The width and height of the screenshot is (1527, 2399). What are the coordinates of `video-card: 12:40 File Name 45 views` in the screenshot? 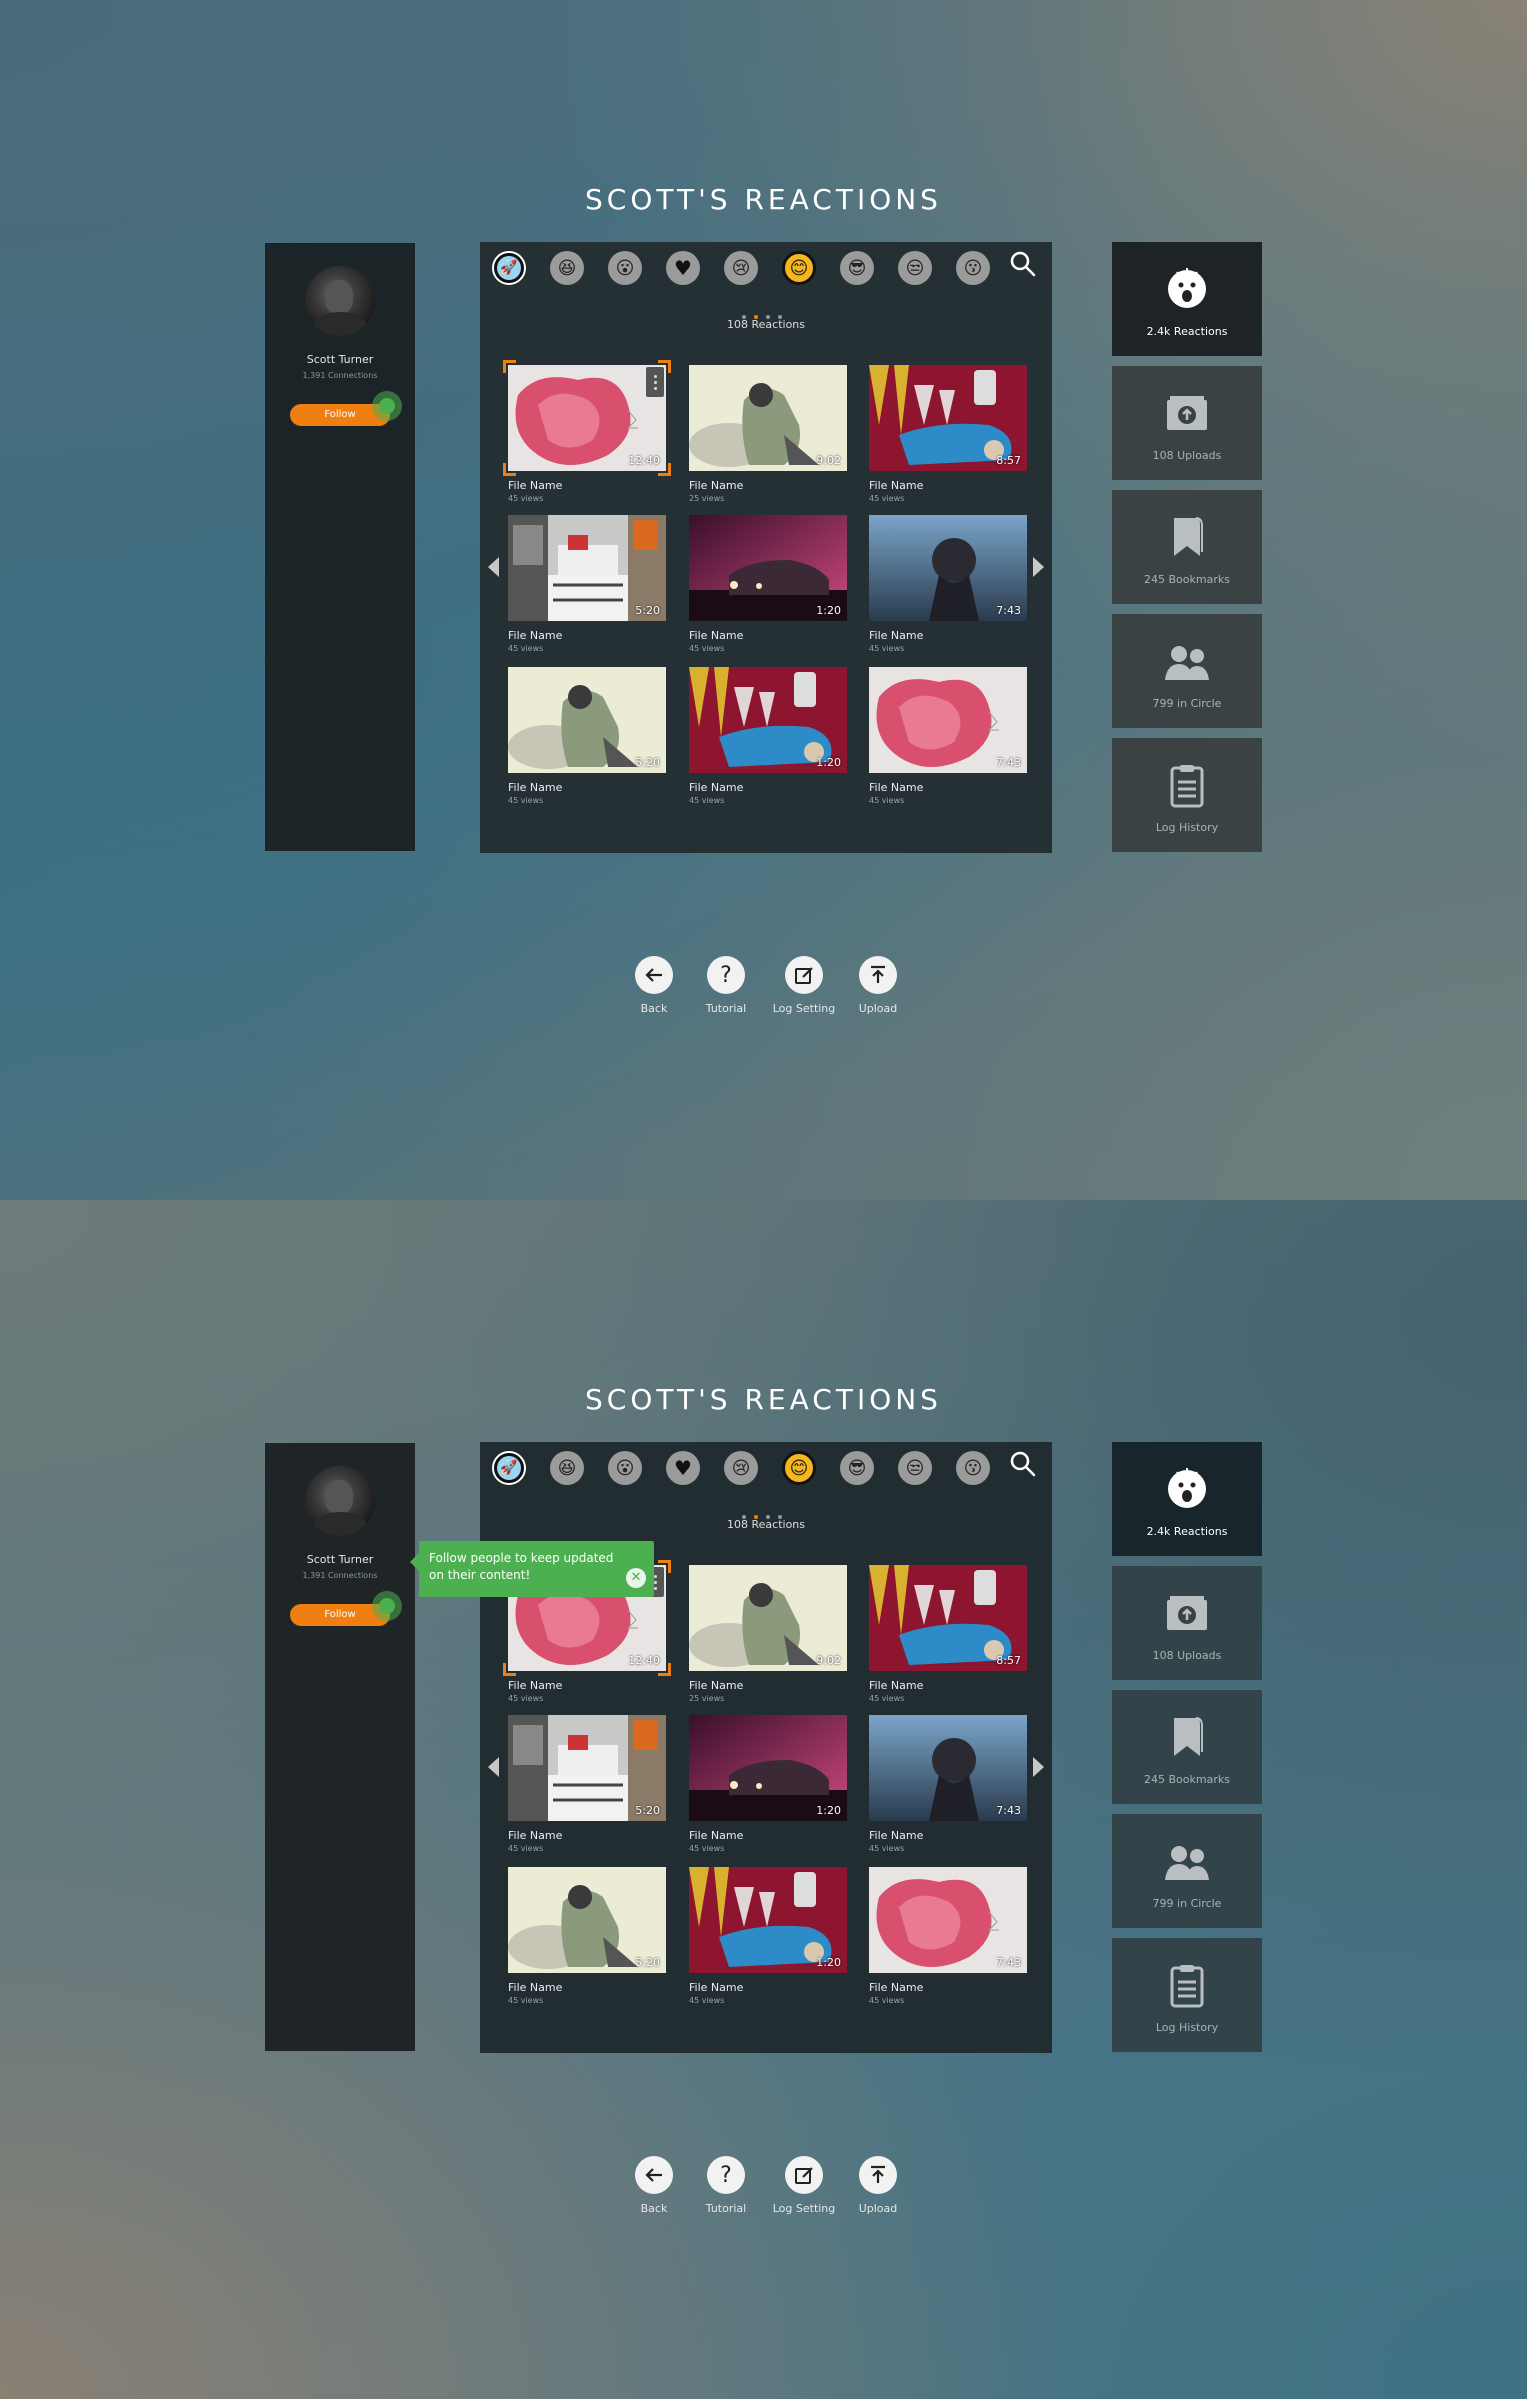 It's located at (587, 431).